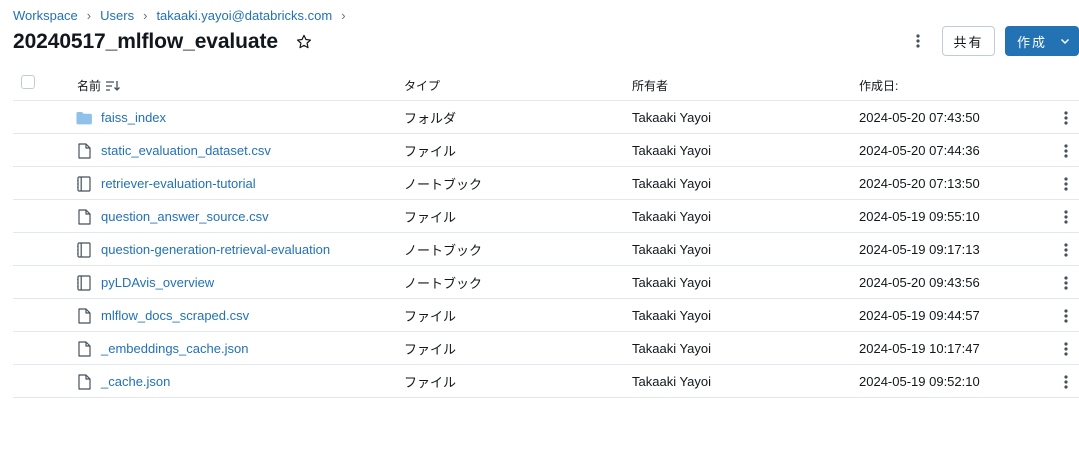 The height and width of the screenshot is (459, 1079). I want to click on item-name-link: question_answer_source.csv, so click(185, 216).